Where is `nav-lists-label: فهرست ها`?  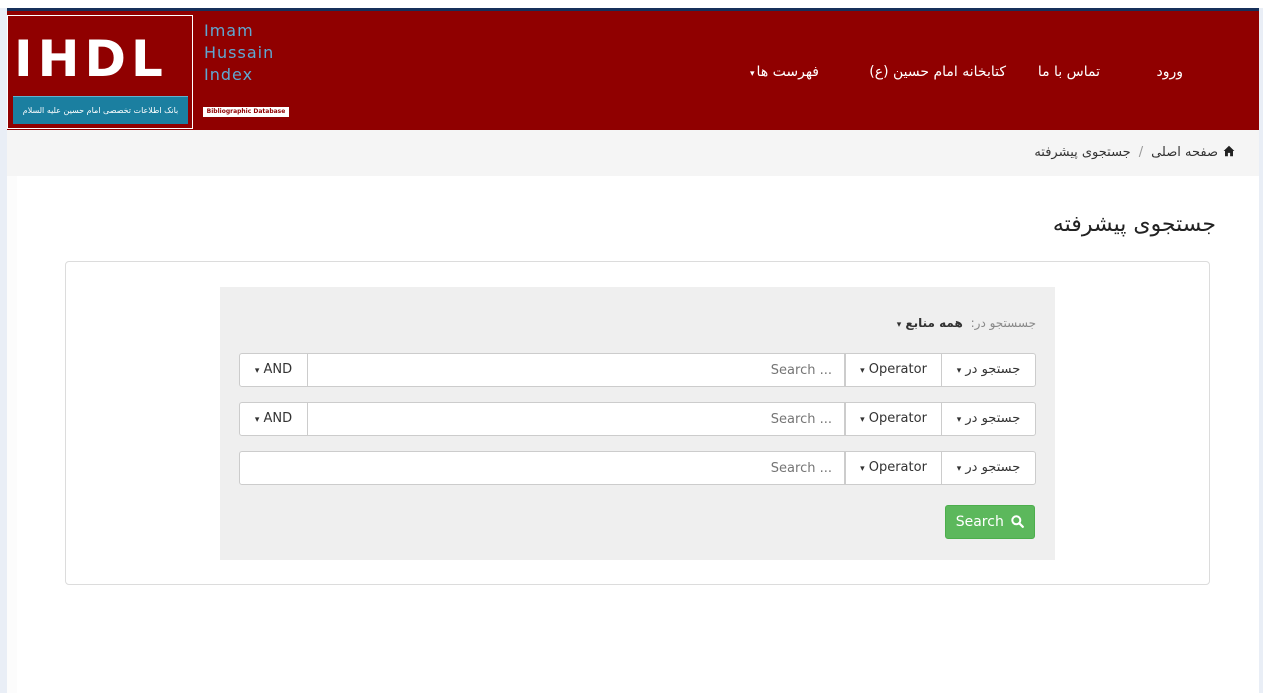
nav-lists-label: فهرست ها is located at coordinates (787, 72).